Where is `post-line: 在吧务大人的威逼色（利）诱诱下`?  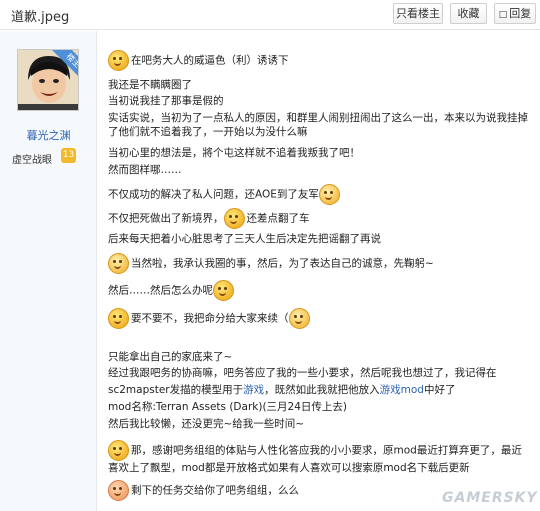
post-line: 在吧务大人的威逼色（利）诱诱下 is located at coordinates (198, 60).